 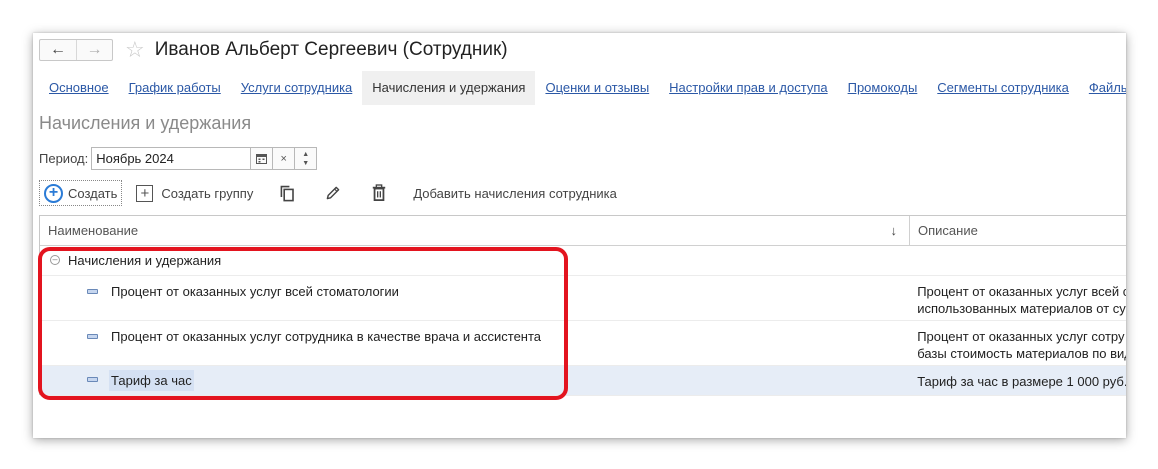 What do you see at coordinates (449, 88) in the screenshot?
I see `tab-accruals: Начисления и удержания` at bounding box center [449, 88].